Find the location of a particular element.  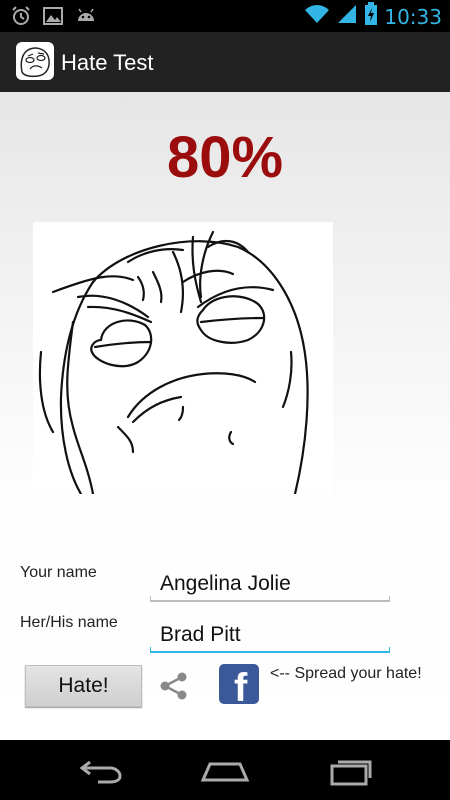

recent-apps-icon is located at coordinates (352, 770).